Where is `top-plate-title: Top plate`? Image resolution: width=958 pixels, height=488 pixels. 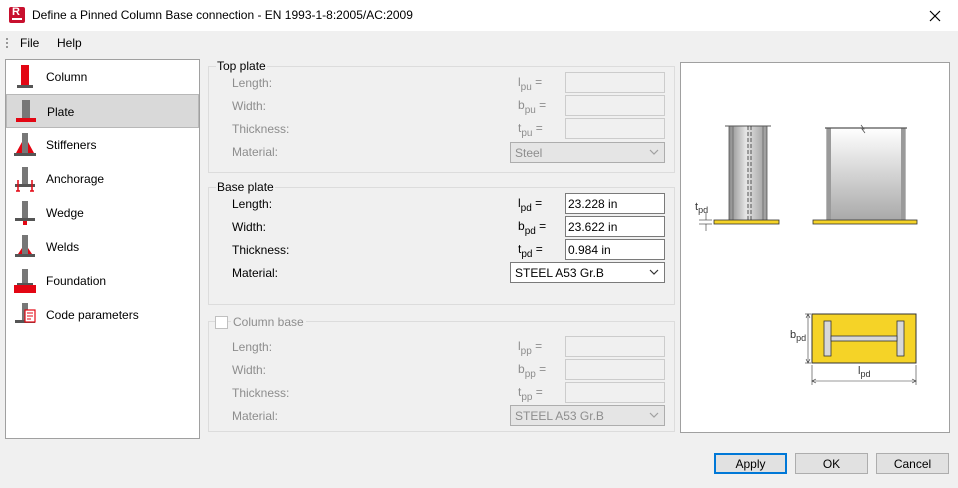 top-plate-title: Top plate is located at coordinates (241, 66).